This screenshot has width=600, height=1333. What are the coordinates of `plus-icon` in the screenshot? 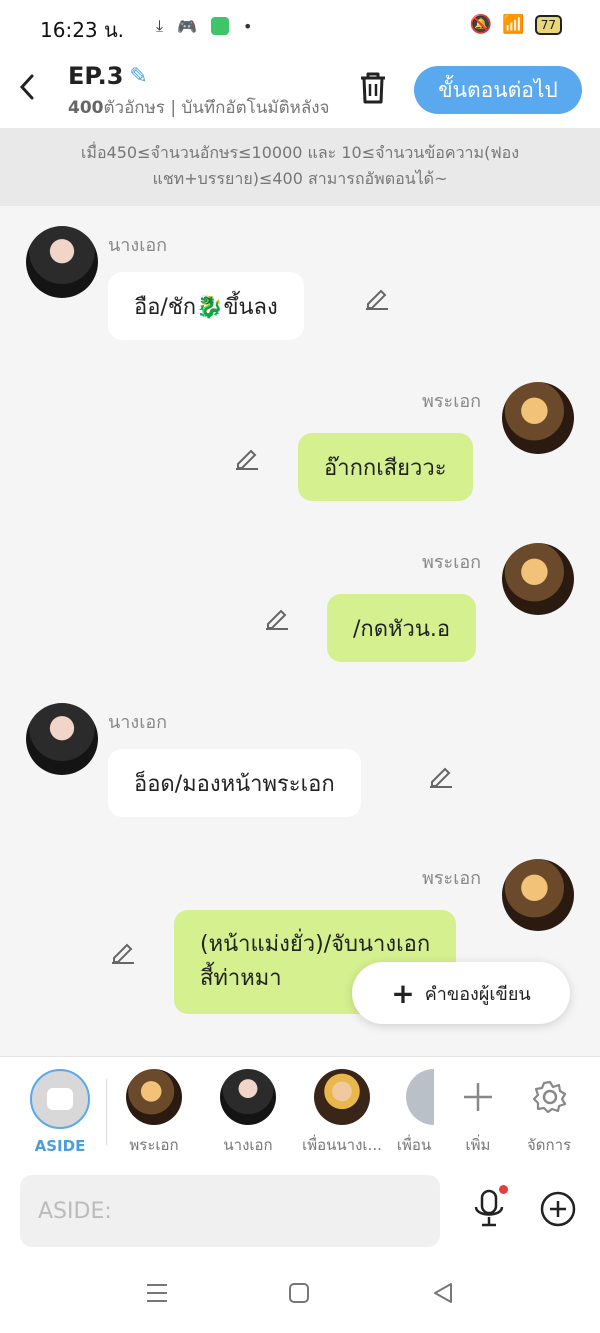 It's located at (478, 1097).